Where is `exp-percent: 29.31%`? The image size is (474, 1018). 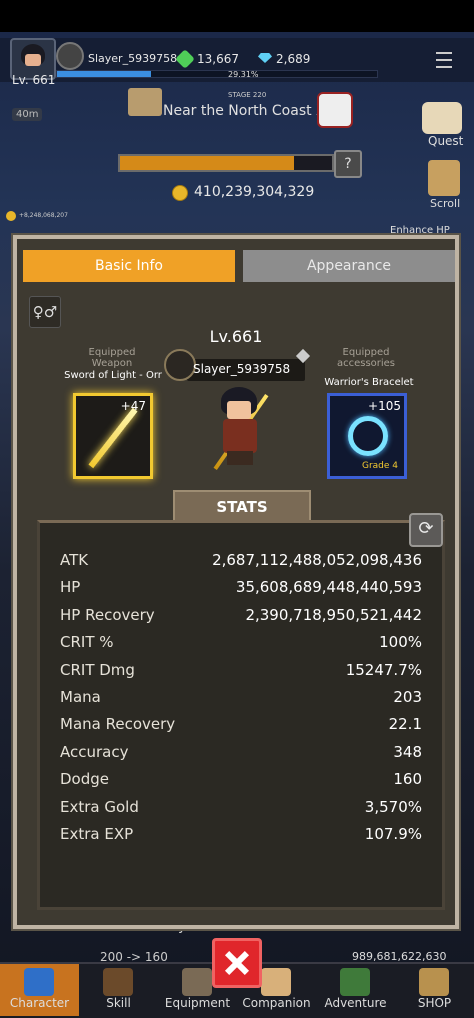
exp-percent: 29.31% is located at coordinates (243, 74).